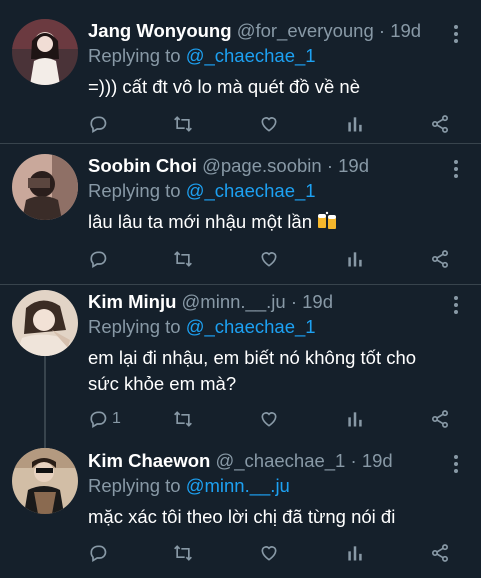 Image resolution: width=481 pixels, height=578 pixels. What do you see at coordinates (280, 460) in the screenshot?
I see `user-handle: @_chaechae_1` at bounding box center [280, 460].